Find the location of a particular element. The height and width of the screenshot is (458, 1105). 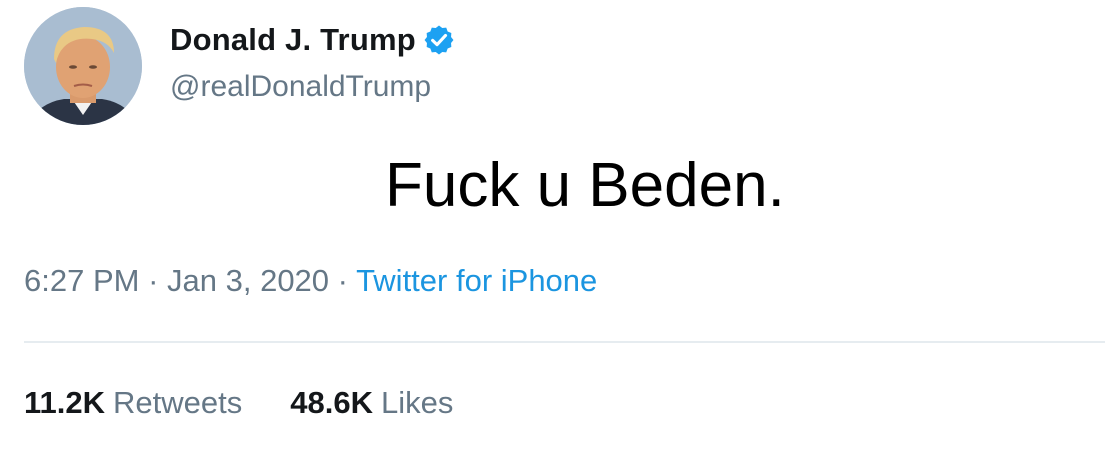

divider is located at coordinates (564, 342).